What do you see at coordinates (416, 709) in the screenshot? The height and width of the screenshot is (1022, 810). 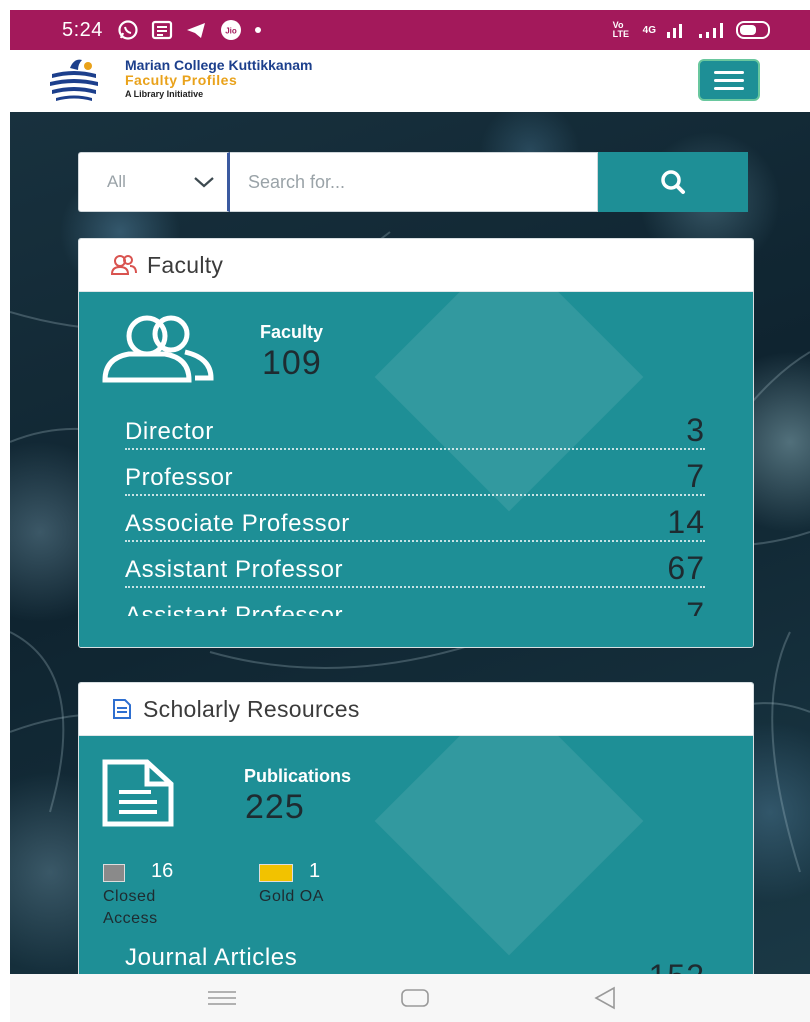 I see `scholarly-card-header: Scholarly Resources` at bounding box center [416, 709].